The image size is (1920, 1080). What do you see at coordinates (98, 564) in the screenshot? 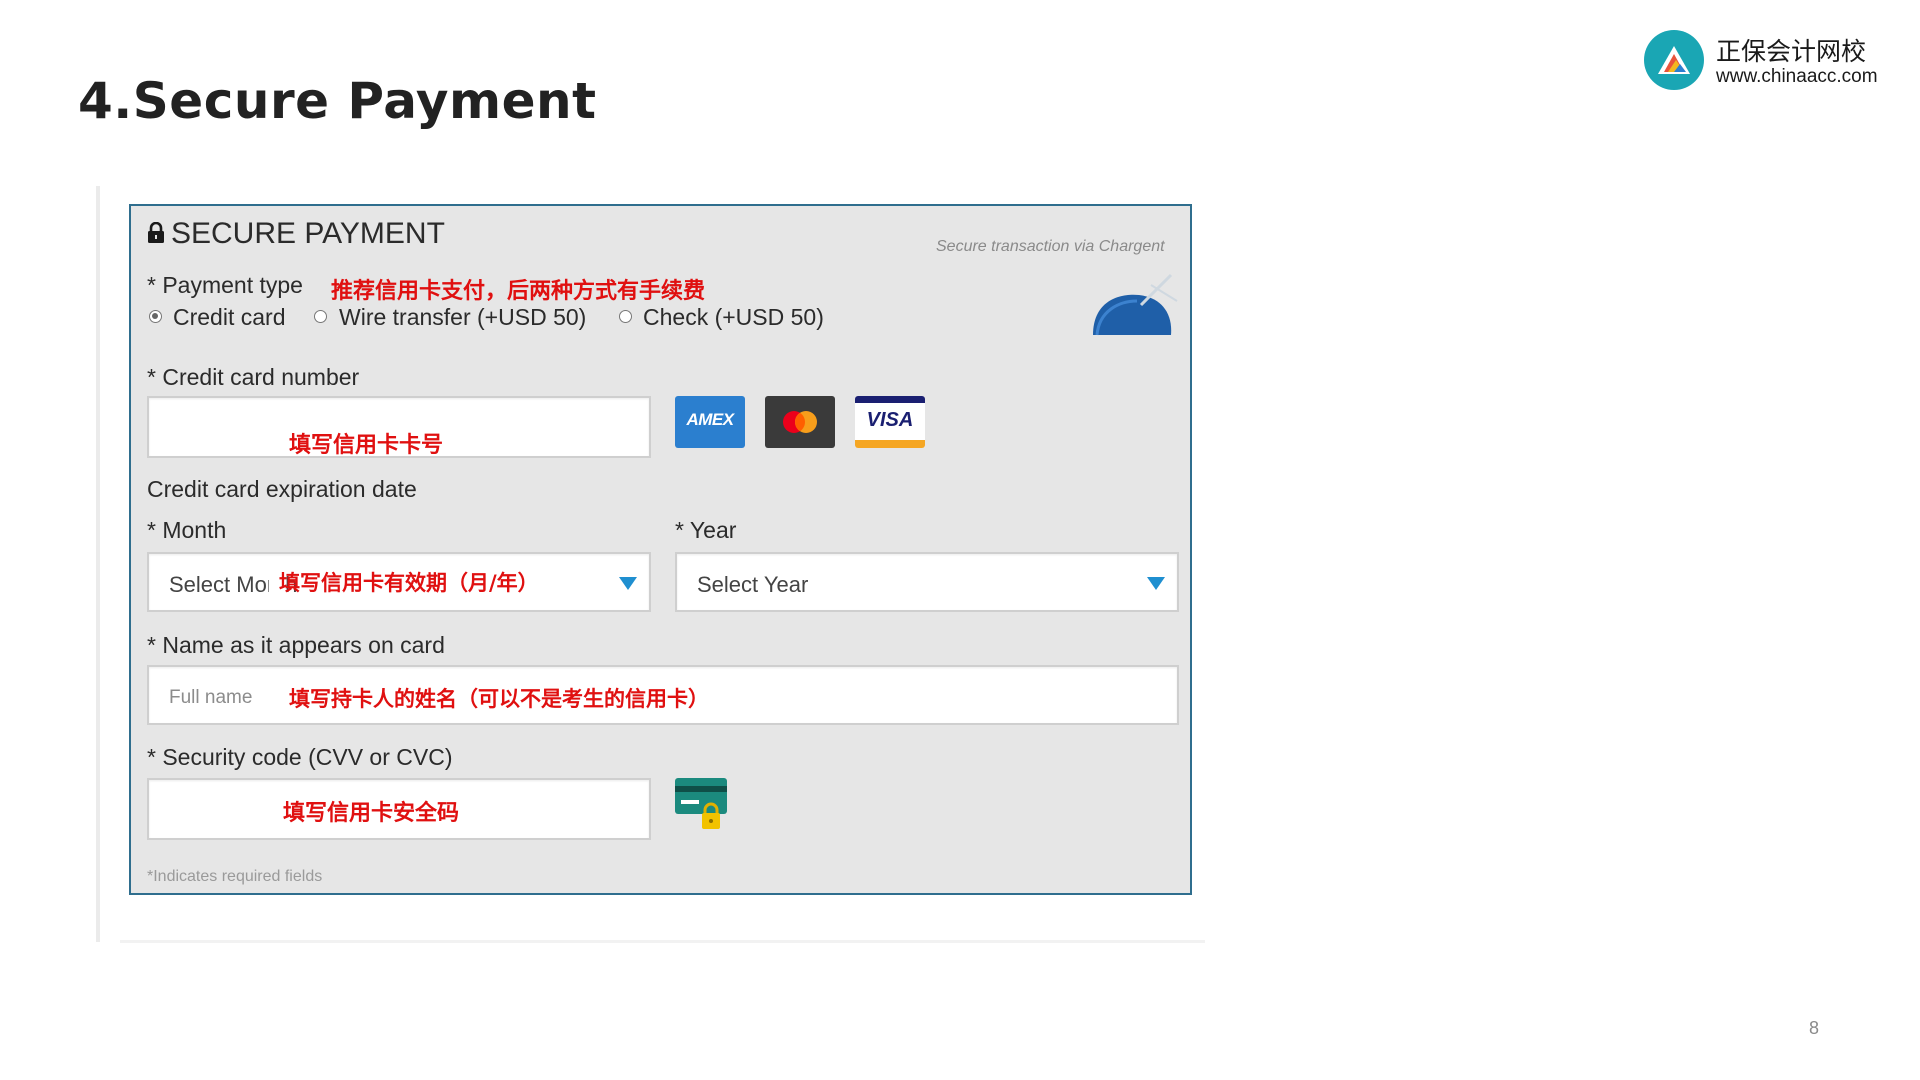
I see `left-divider` at bounding box center [98, 564].